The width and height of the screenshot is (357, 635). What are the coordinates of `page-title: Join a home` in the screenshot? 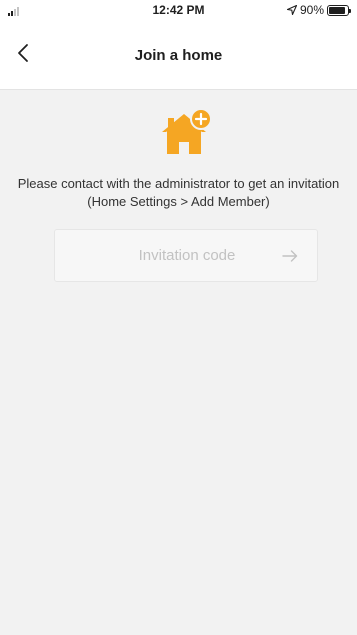 It's located at (178, 55).